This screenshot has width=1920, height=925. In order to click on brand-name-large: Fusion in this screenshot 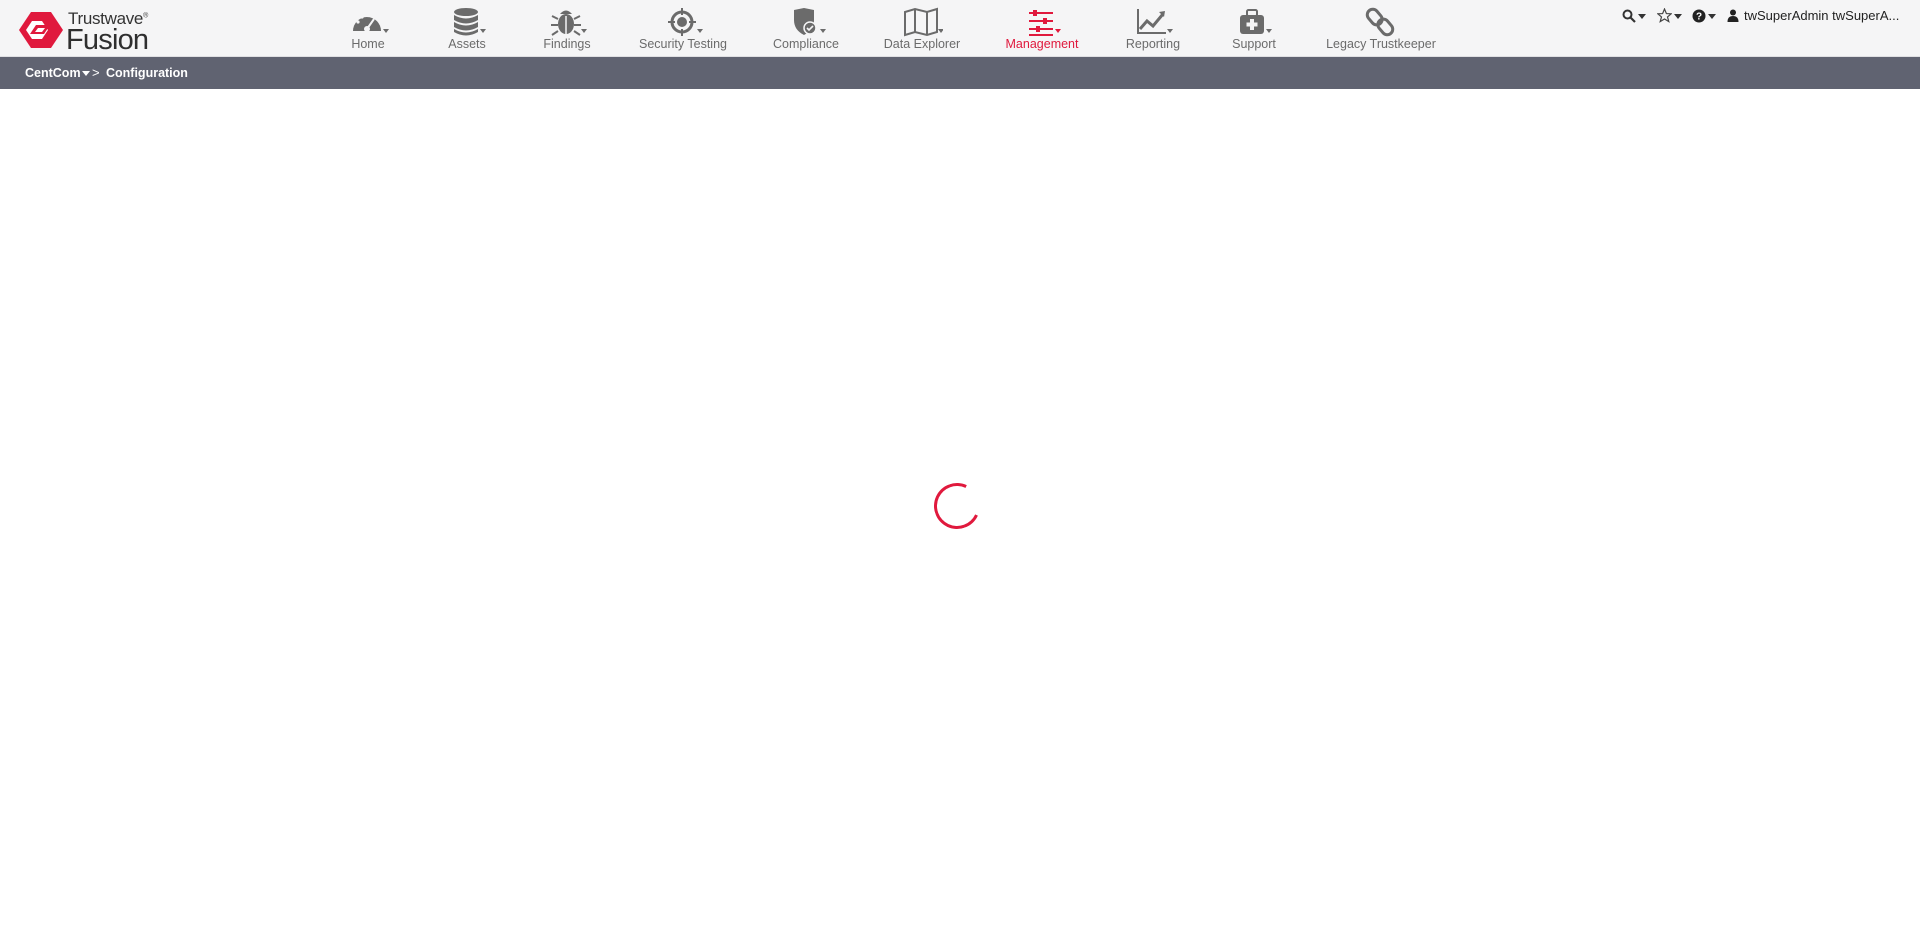, I will do `click(107, 40)`.